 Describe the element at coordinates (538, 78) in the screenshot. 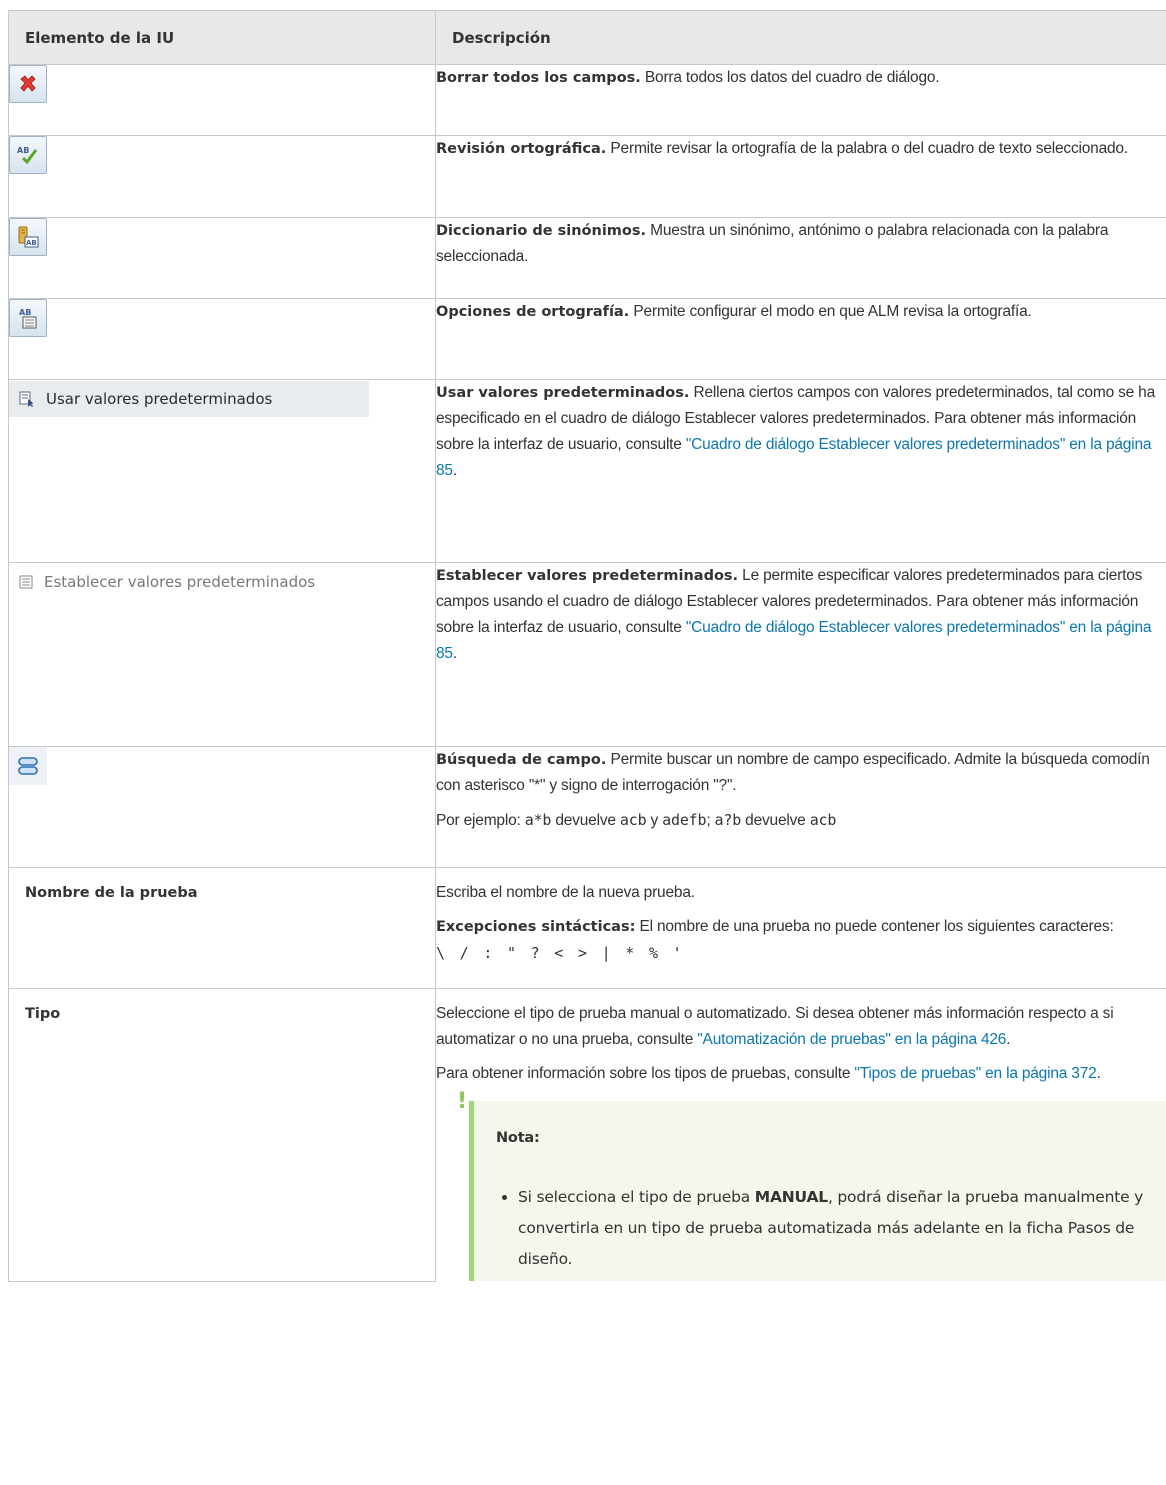

I see `term: Borrar todos los campos.` at that location.